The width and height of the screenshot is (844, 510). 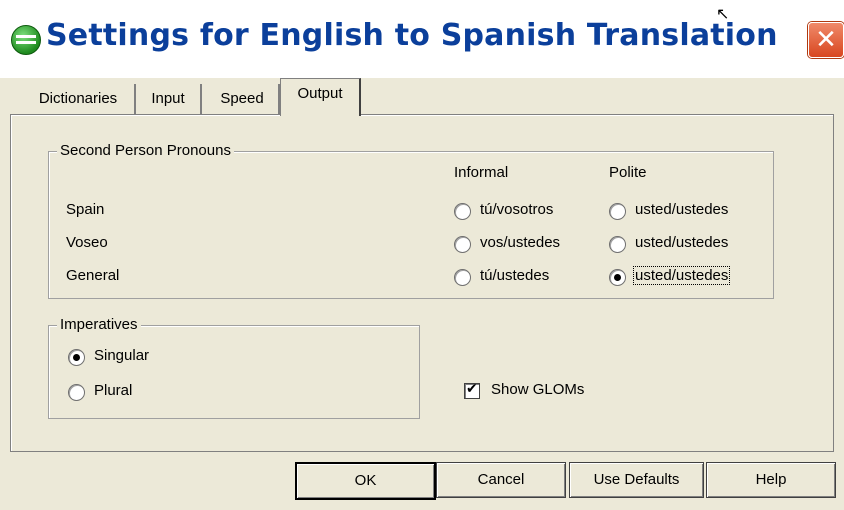 What do you see at coordinates (617, 277) in the screenshot?
I see `radio-general-polite` at bounding box center [617, 277].